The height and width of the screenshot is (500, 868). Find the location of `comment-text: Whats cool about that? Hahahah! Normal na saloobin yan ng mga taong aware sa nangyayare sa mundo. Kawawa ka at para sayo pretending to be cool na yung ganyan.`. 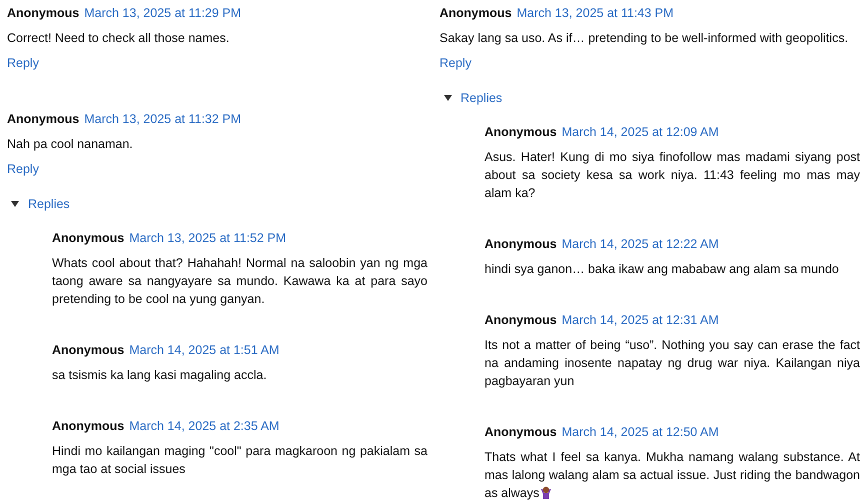

comment-text: Whats cool about that? Hahahah! Normal na saloobin yan ng mga taong aware sa nangyayare sa mundo. Kawawa ka at para sayo pretending to be cool na yung ganyan. is located at coordinates (240, 281).